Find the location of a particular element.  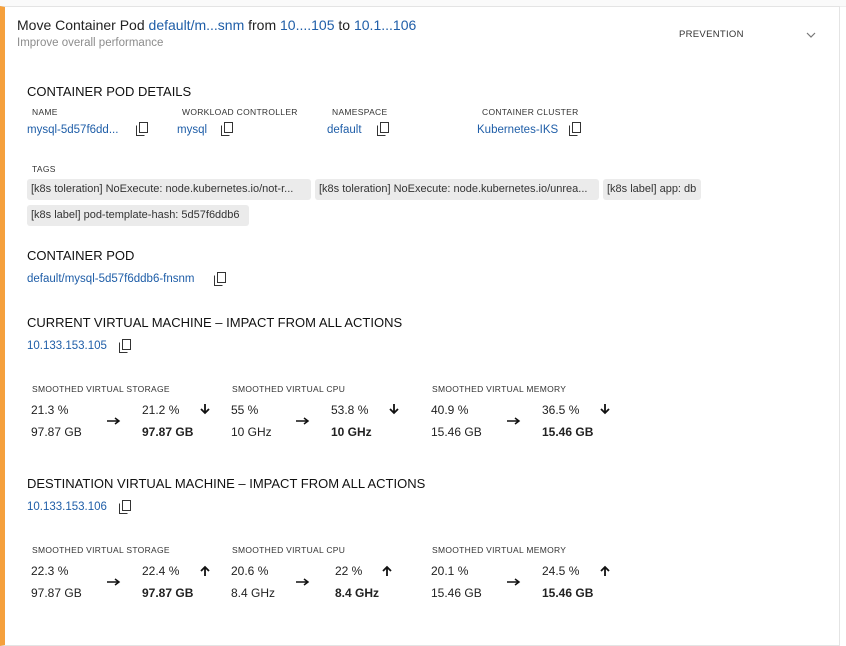

from-word: from is located at coordinates (262, 25).